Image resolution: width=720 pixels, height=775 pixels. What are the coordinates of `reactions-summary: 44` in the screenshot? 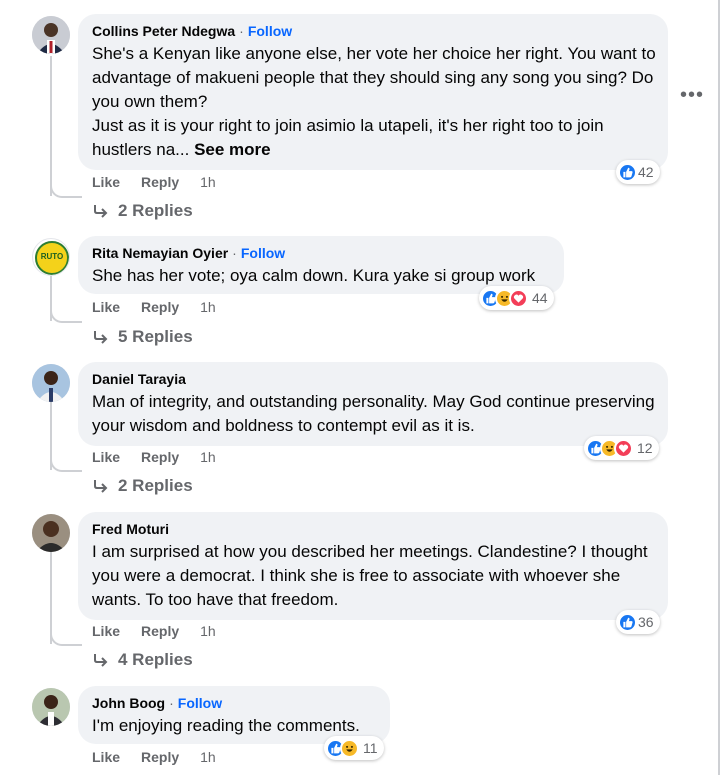 It's located at (516, 298).